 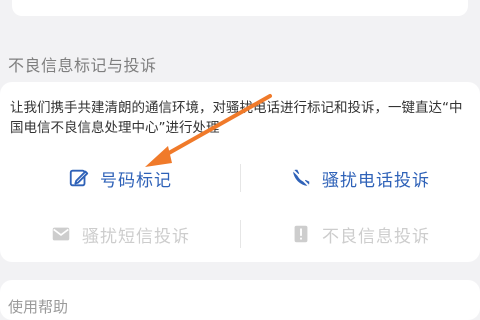 I want to click on help-card, so click(x=240, y=300).